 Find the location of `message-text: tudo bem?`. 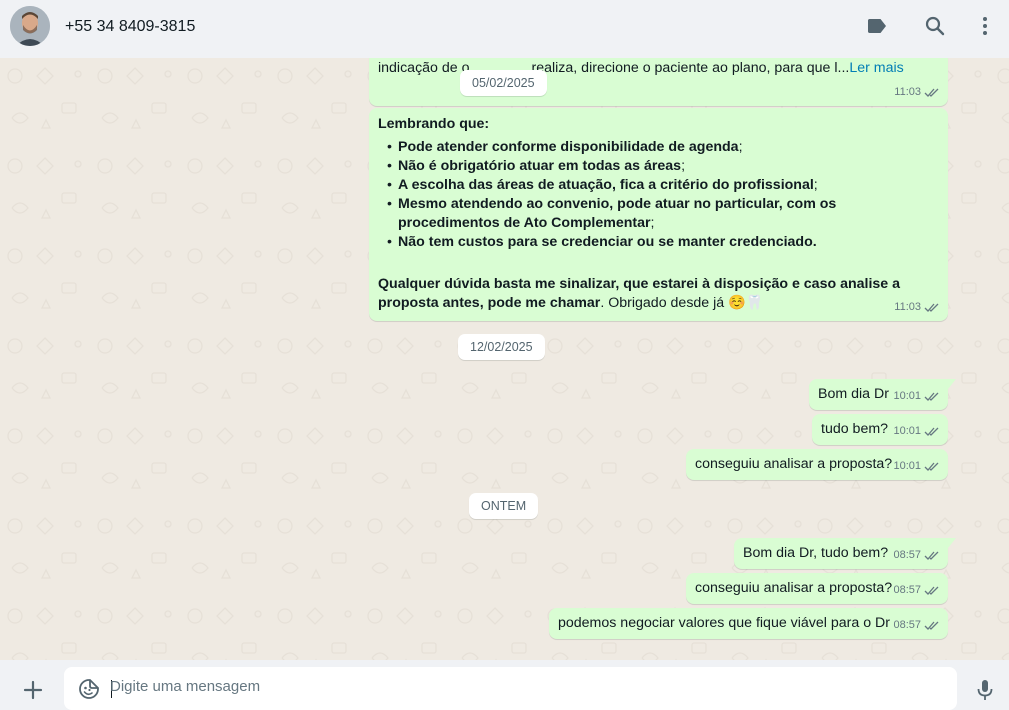

message-text: tudo bem? is located at coordinates (855, 429).